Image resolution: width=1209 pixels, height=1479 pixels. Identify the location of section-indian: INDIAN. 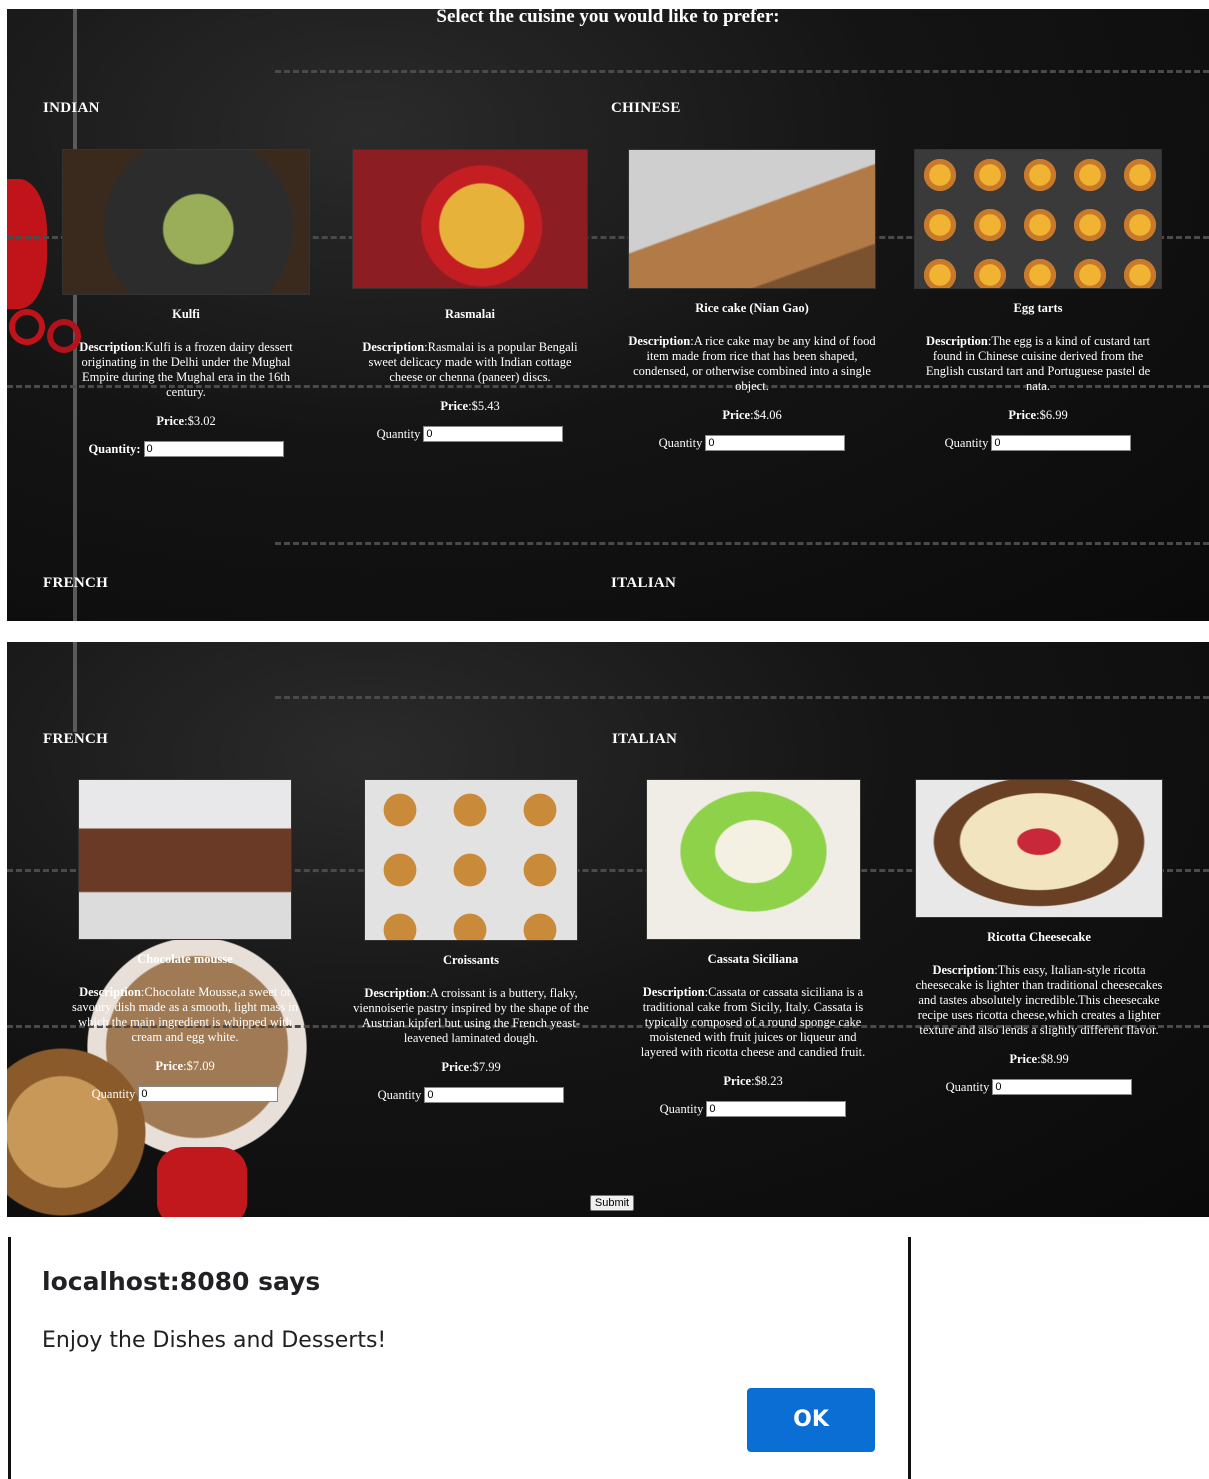
(71, 108).